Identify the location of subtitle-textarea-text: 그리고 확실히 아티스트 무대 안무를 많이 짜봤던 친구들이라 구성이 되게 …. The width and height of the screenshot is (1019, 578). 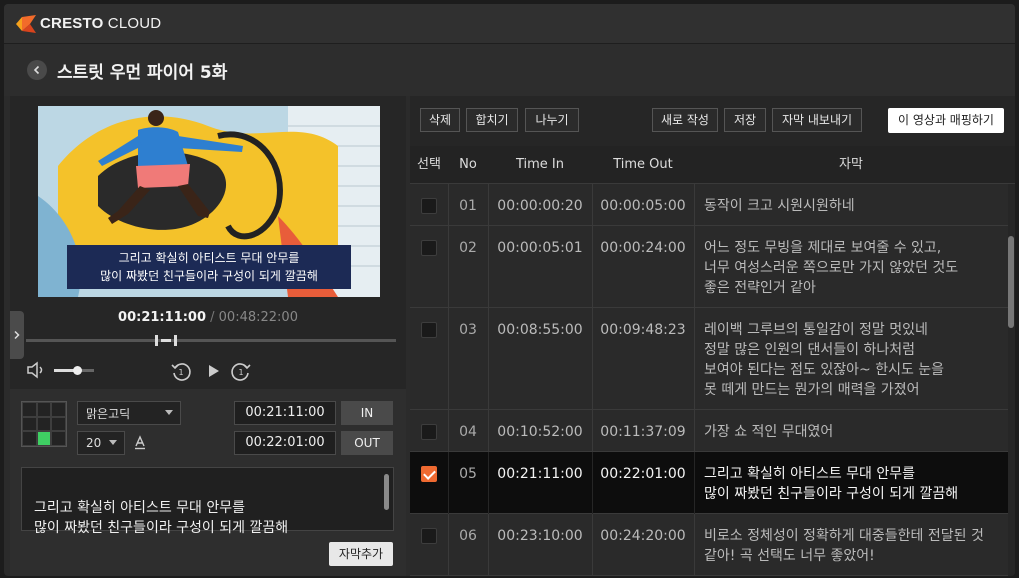
(161, 518).